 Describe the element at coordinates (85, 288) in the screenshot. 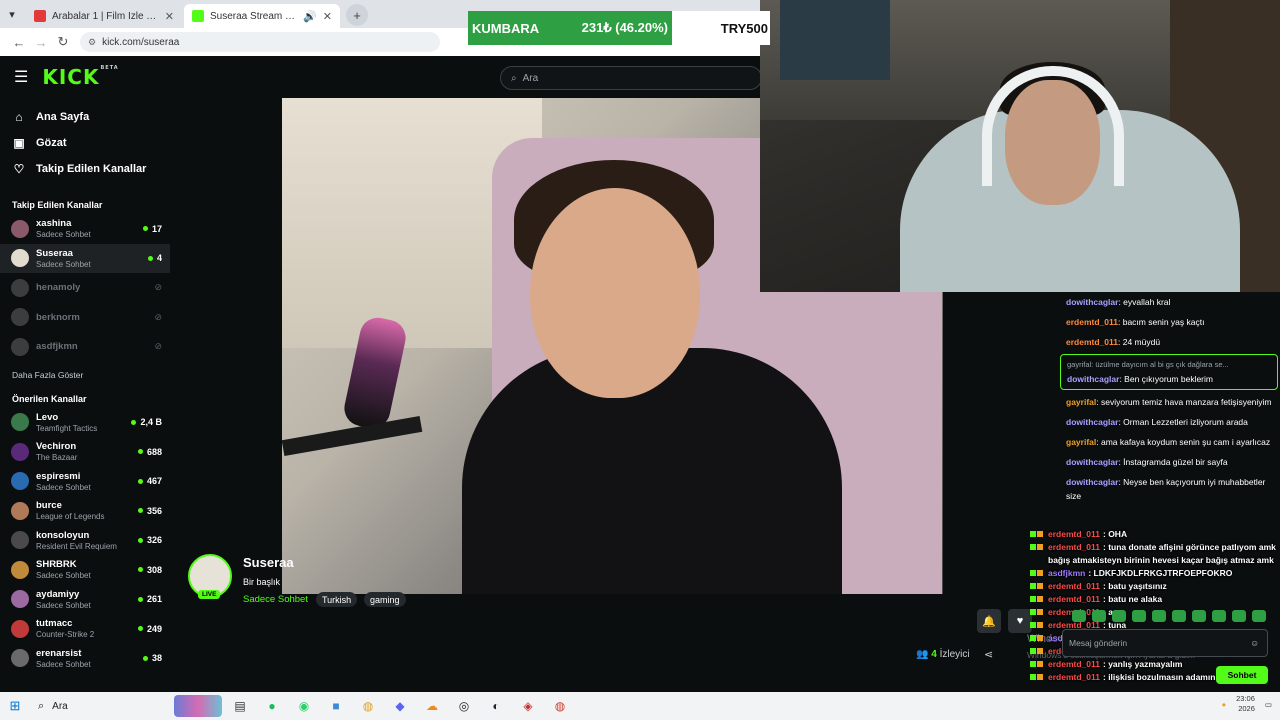

I see `followed-channel-item: henamoly ⊘` at that location.